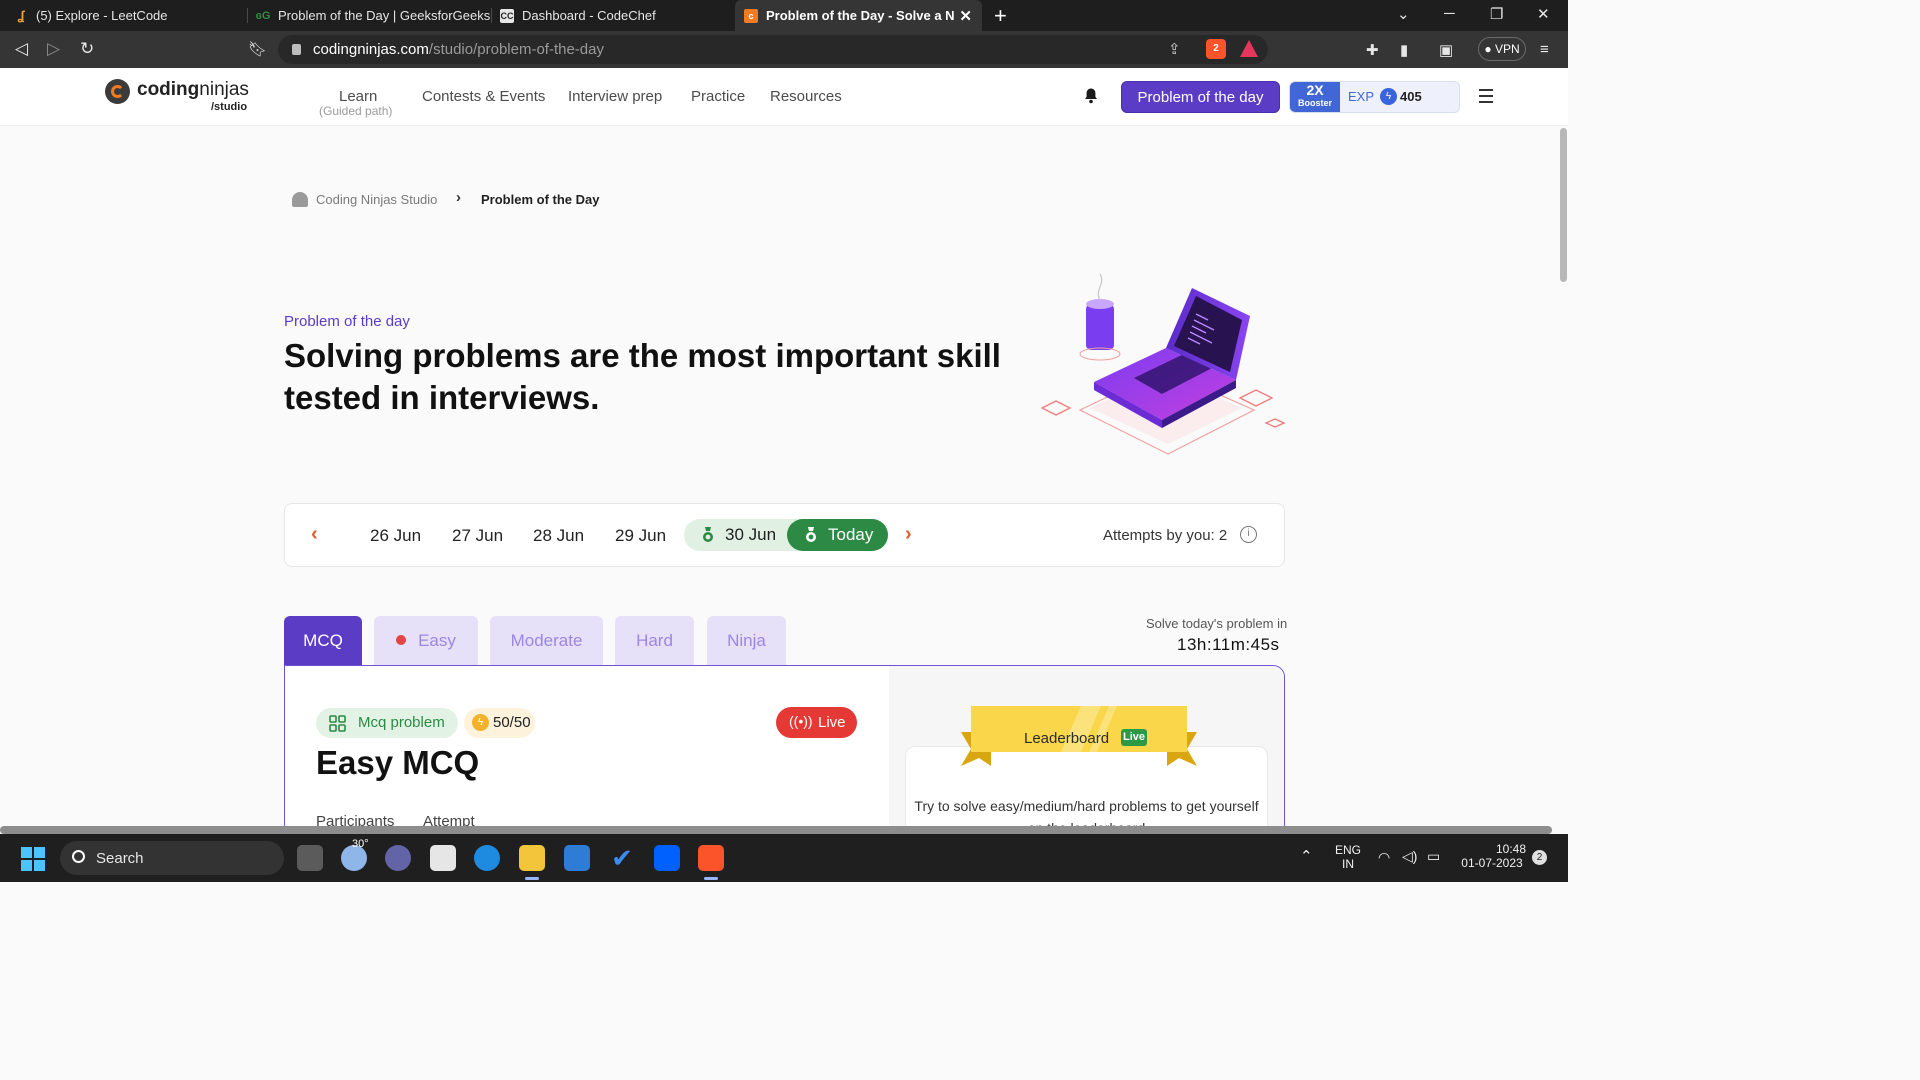  I want to click on scrollbar-thumb, so click(1563, 205).